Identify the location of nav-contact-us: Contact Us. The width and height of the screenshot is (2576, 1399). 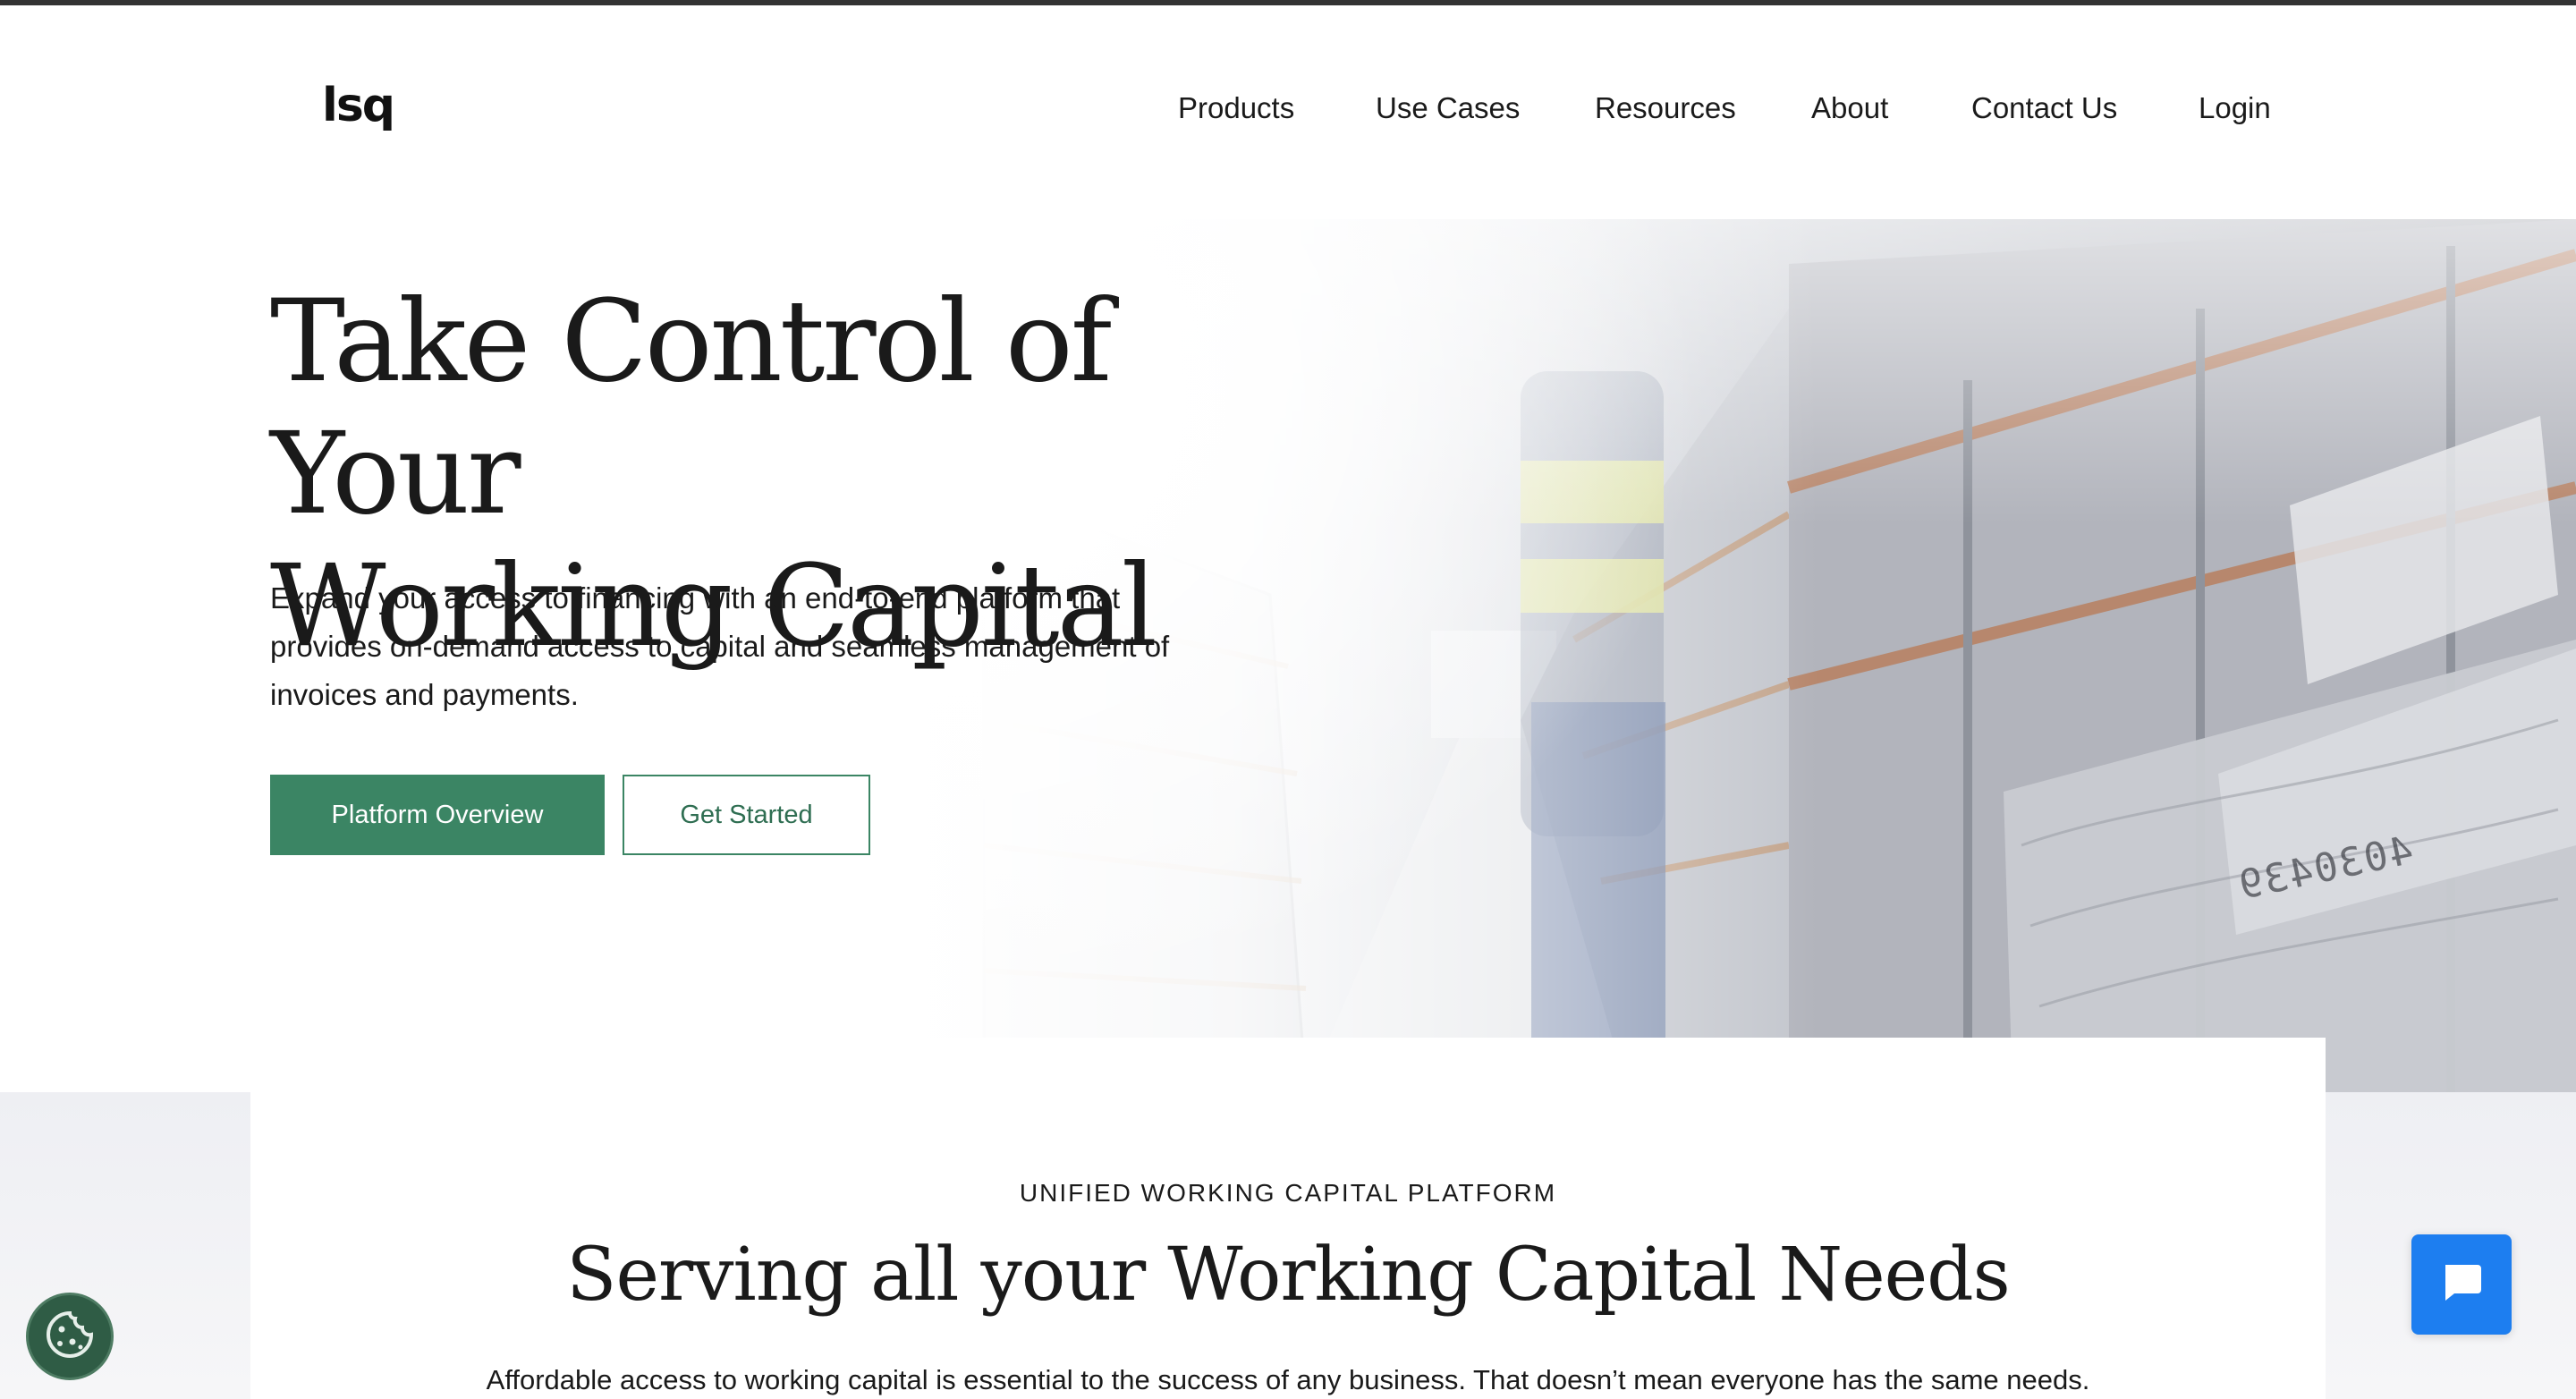
(2044, 108).